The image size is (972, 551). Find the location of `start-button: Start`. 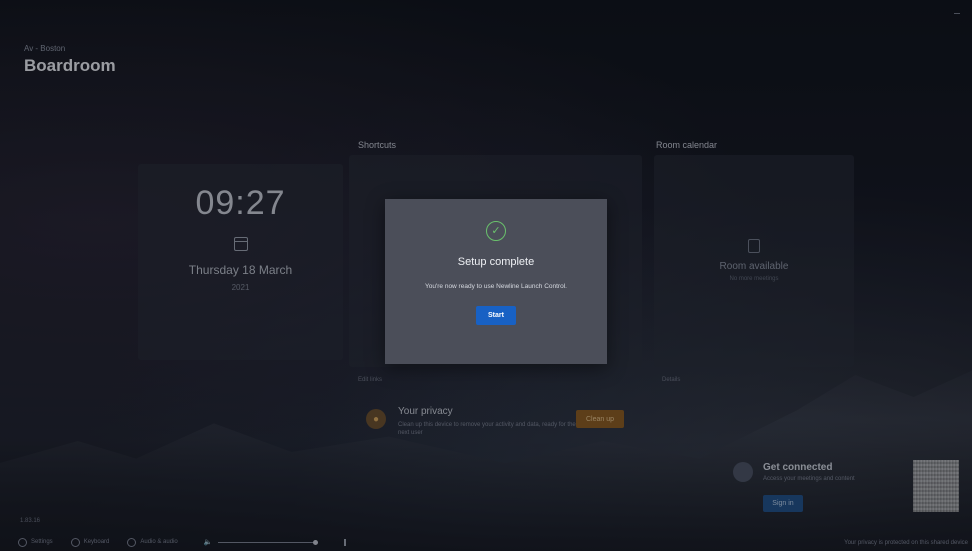

start-button: Start is located at coordinates (496, 315).